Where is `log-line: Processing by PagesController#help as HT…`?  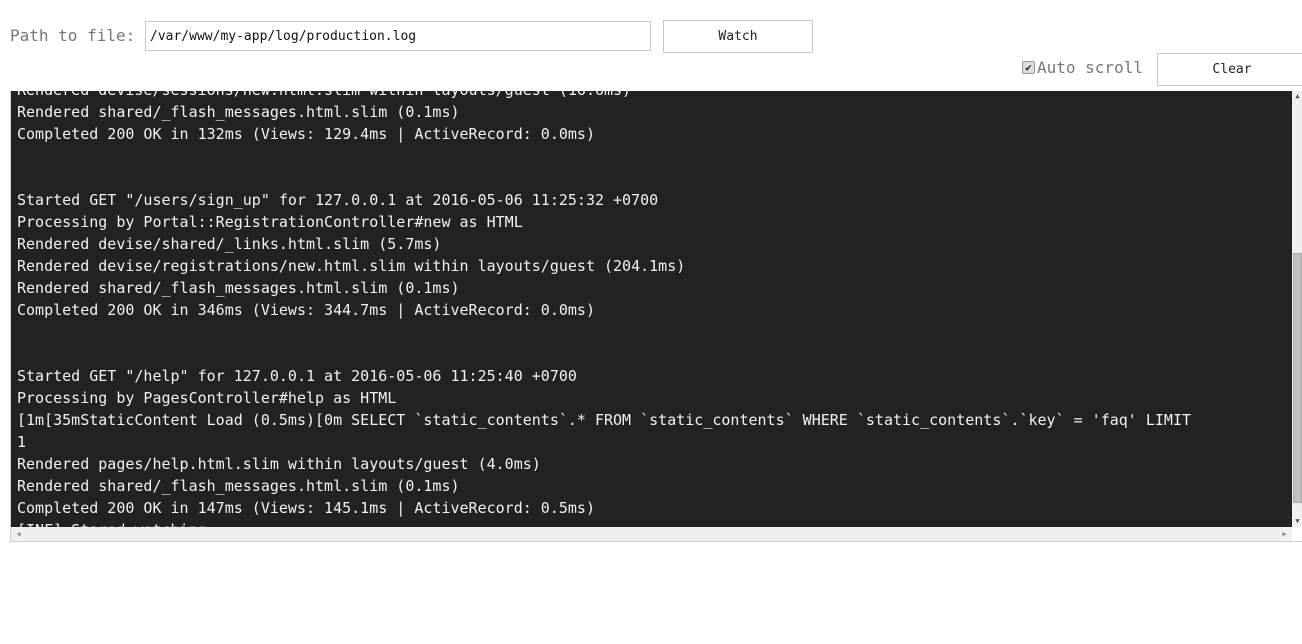 log-line: Processing by PagesController#help as HT… is located at coordinates (207, 398).